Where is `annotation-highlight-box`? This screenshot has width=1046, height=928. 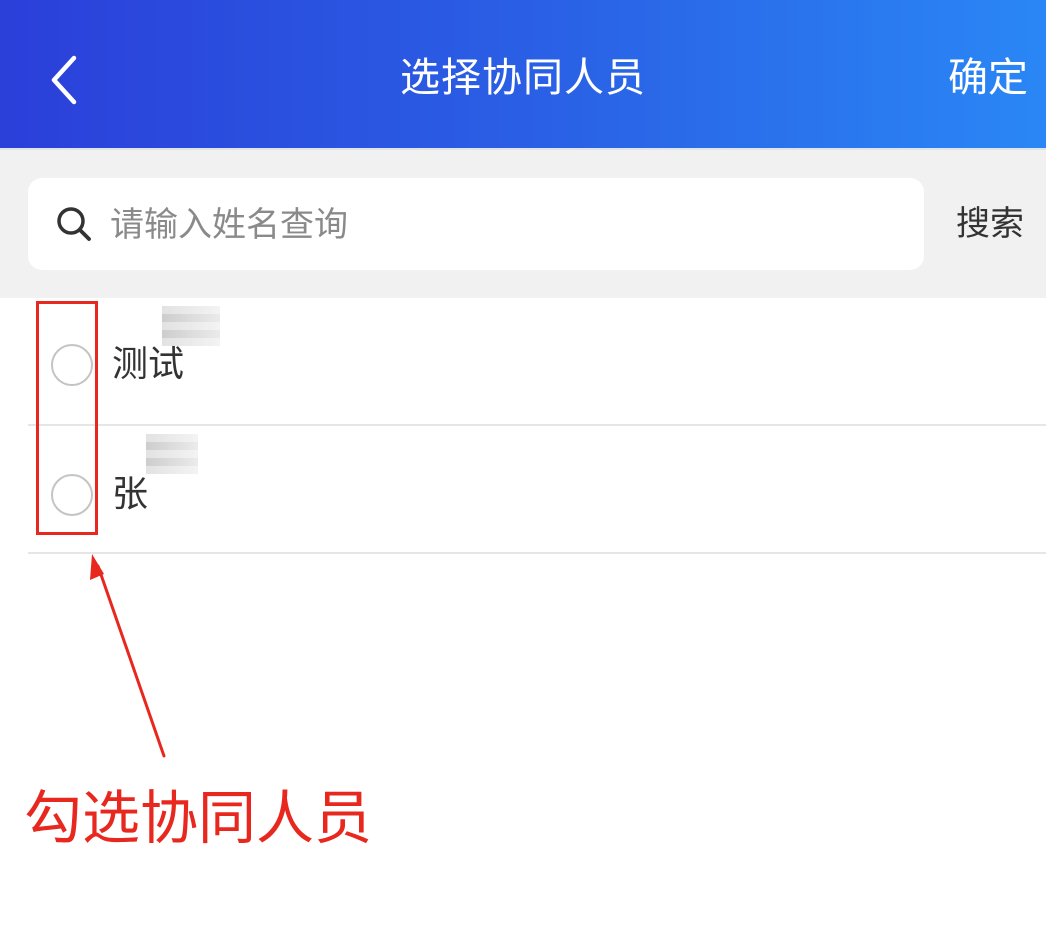 annotation-highlight-box is located at coordinates (67, 418).